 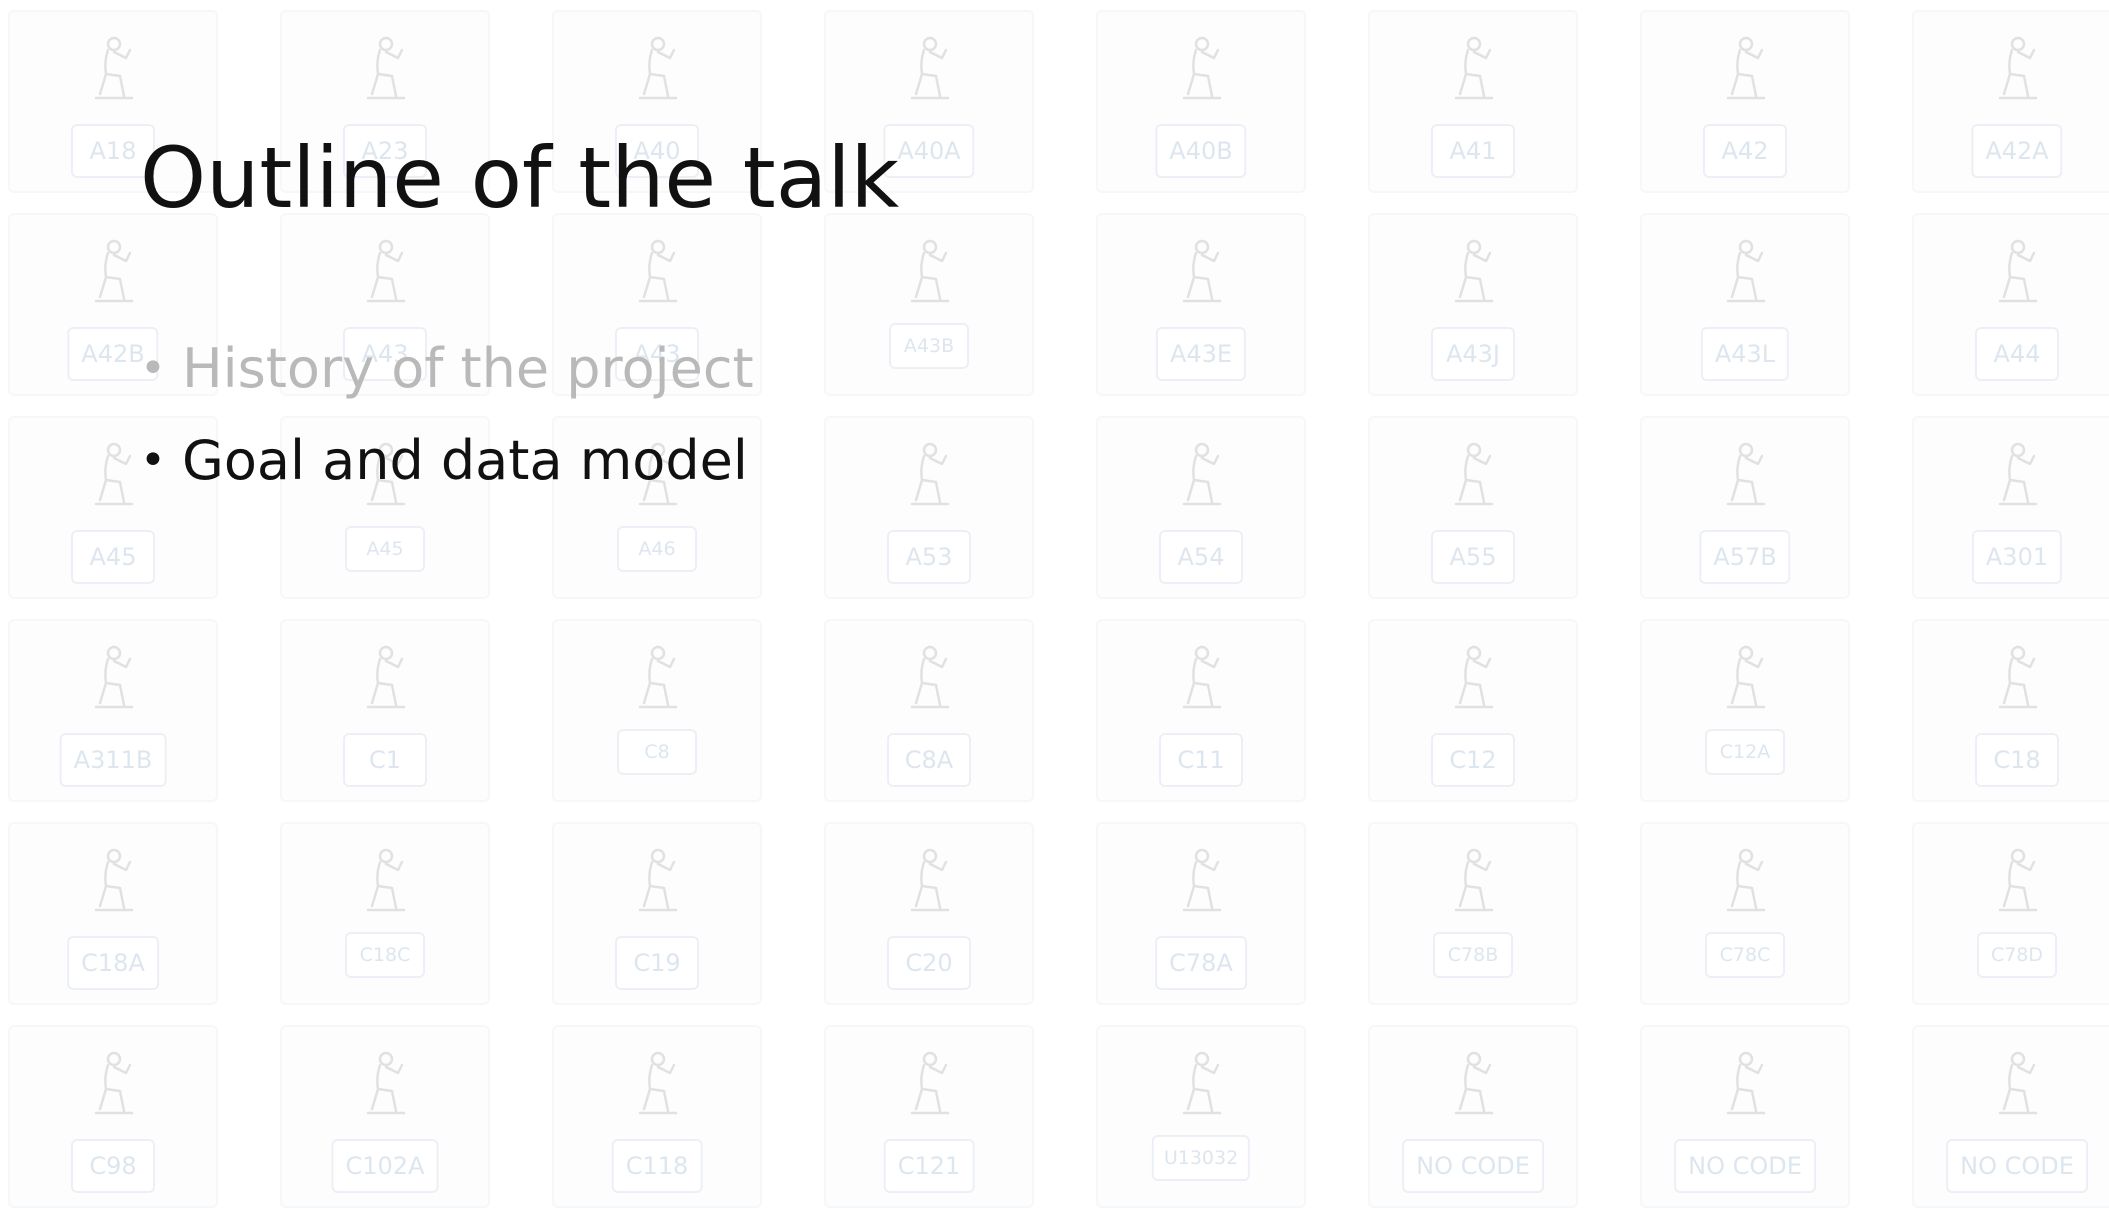 I want to click on sign-code-label: A53, so click(x=929, y=557).